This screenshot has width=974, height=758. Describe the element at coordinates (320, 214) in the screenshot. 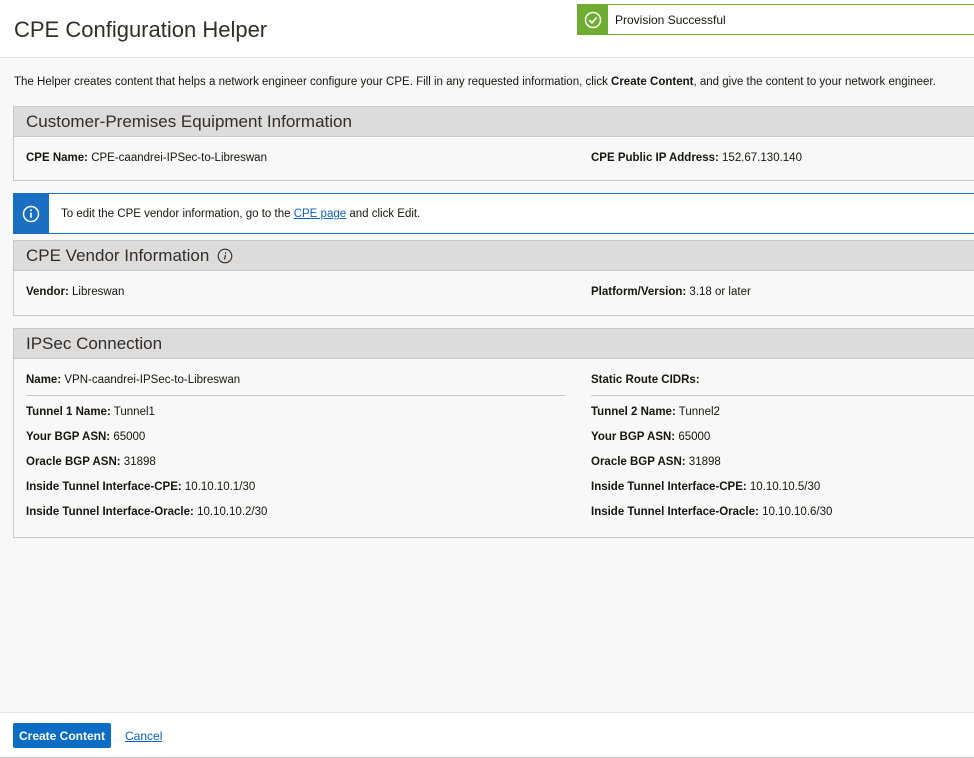

I see `cpe-page-link: CPE page` at that location.